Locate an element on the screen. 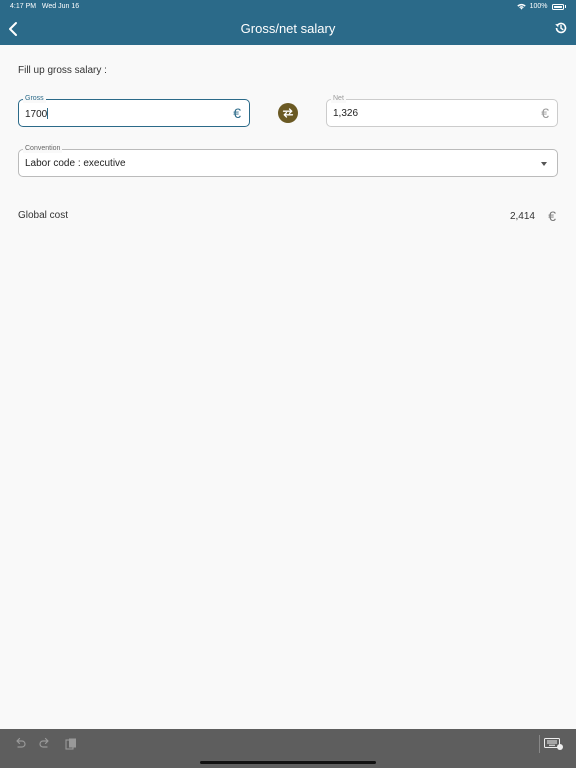 The height and width of the screenshot is (768, 576). net-input: 1,326 is located at coordinates (345, 113).